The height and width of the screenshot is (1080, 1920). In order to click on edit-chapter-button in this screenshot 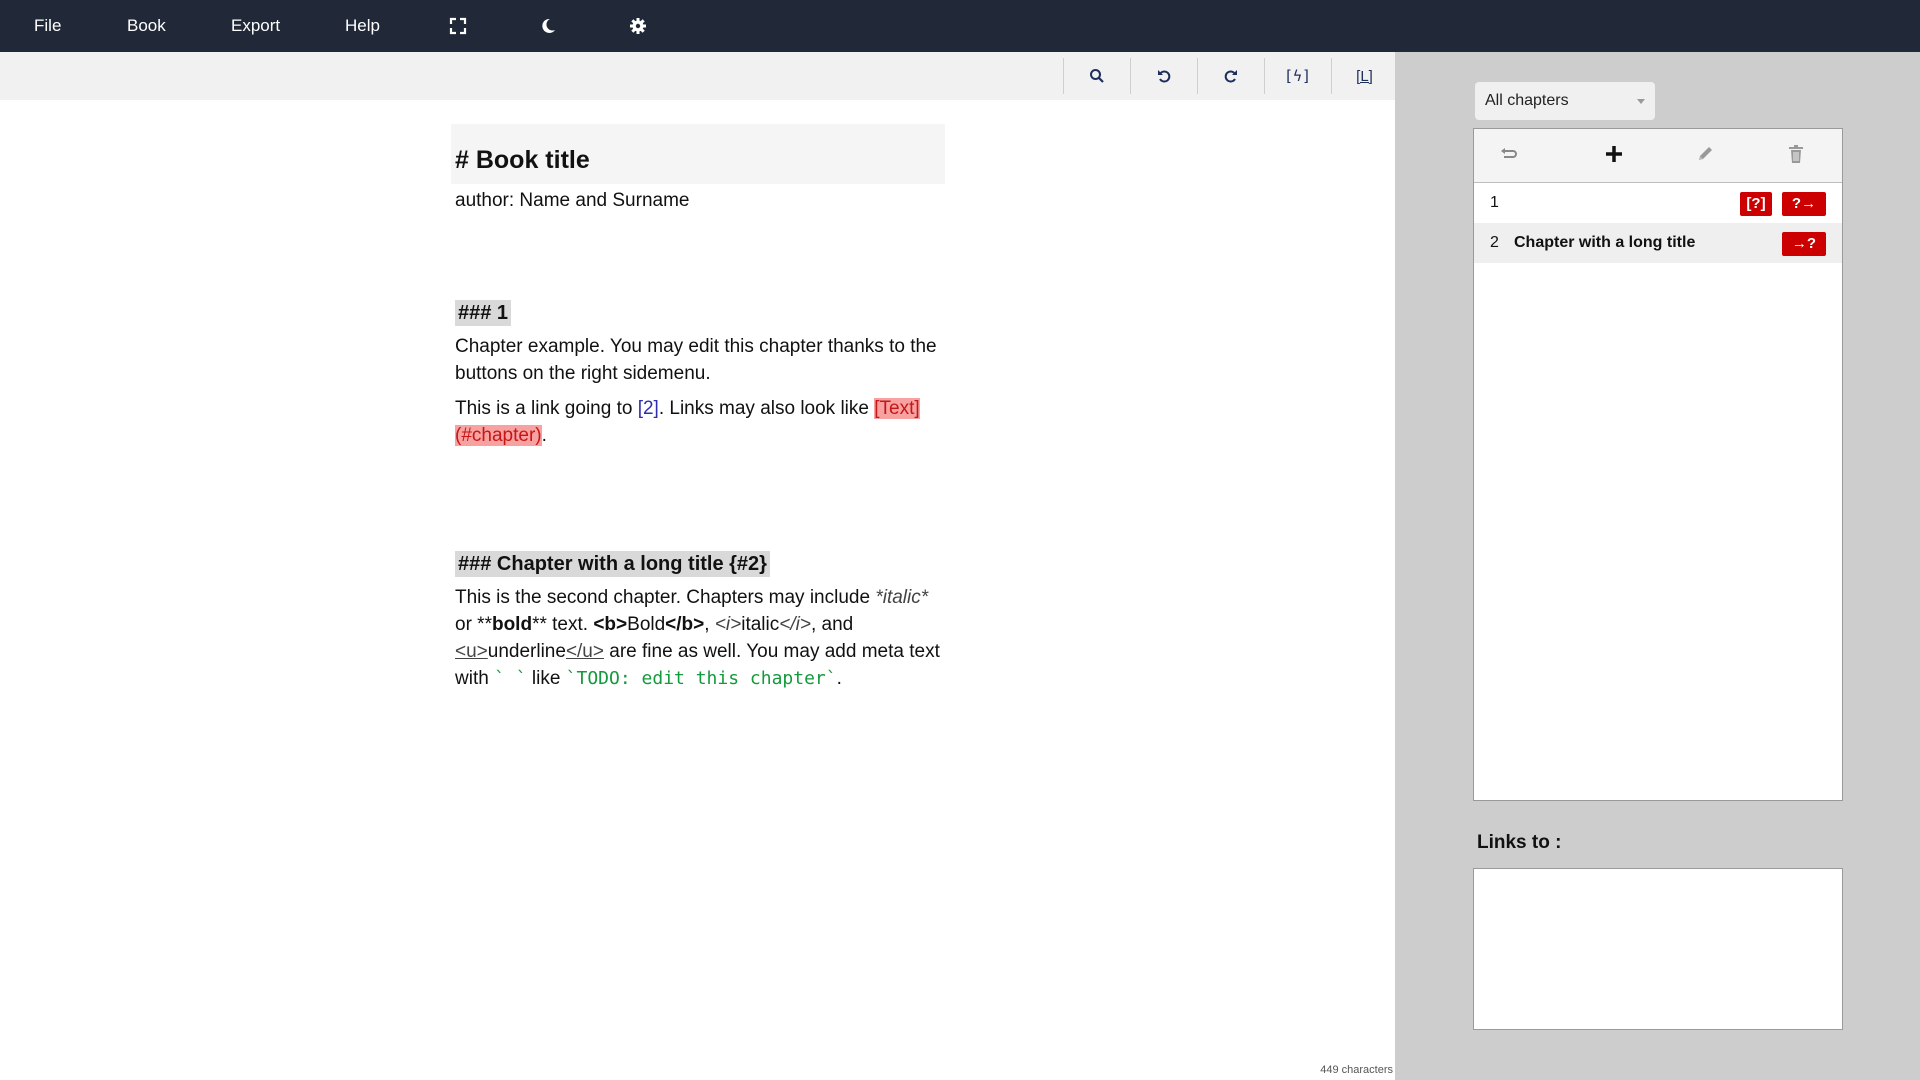, I will do `click(1705, 156)`.